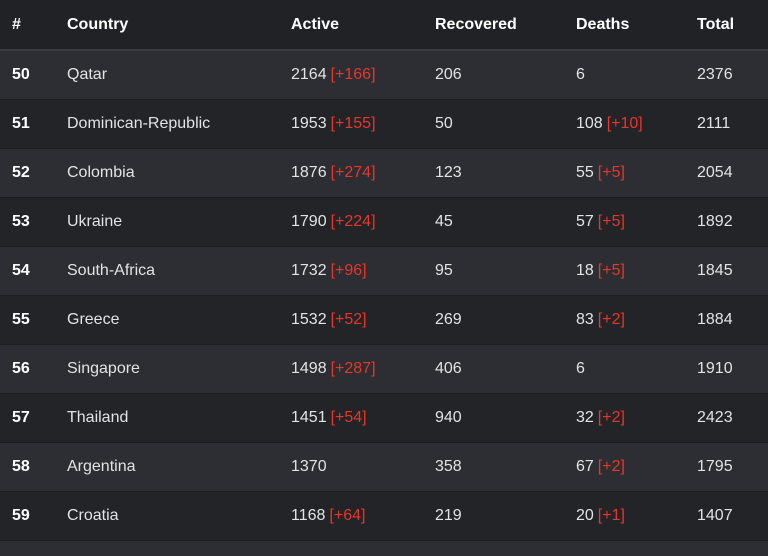 The image size is (768, 556). What do you see at coordinates (309, 466) in the screenshot?
I see `active-value: 1370` at bounding box center [309, 466].